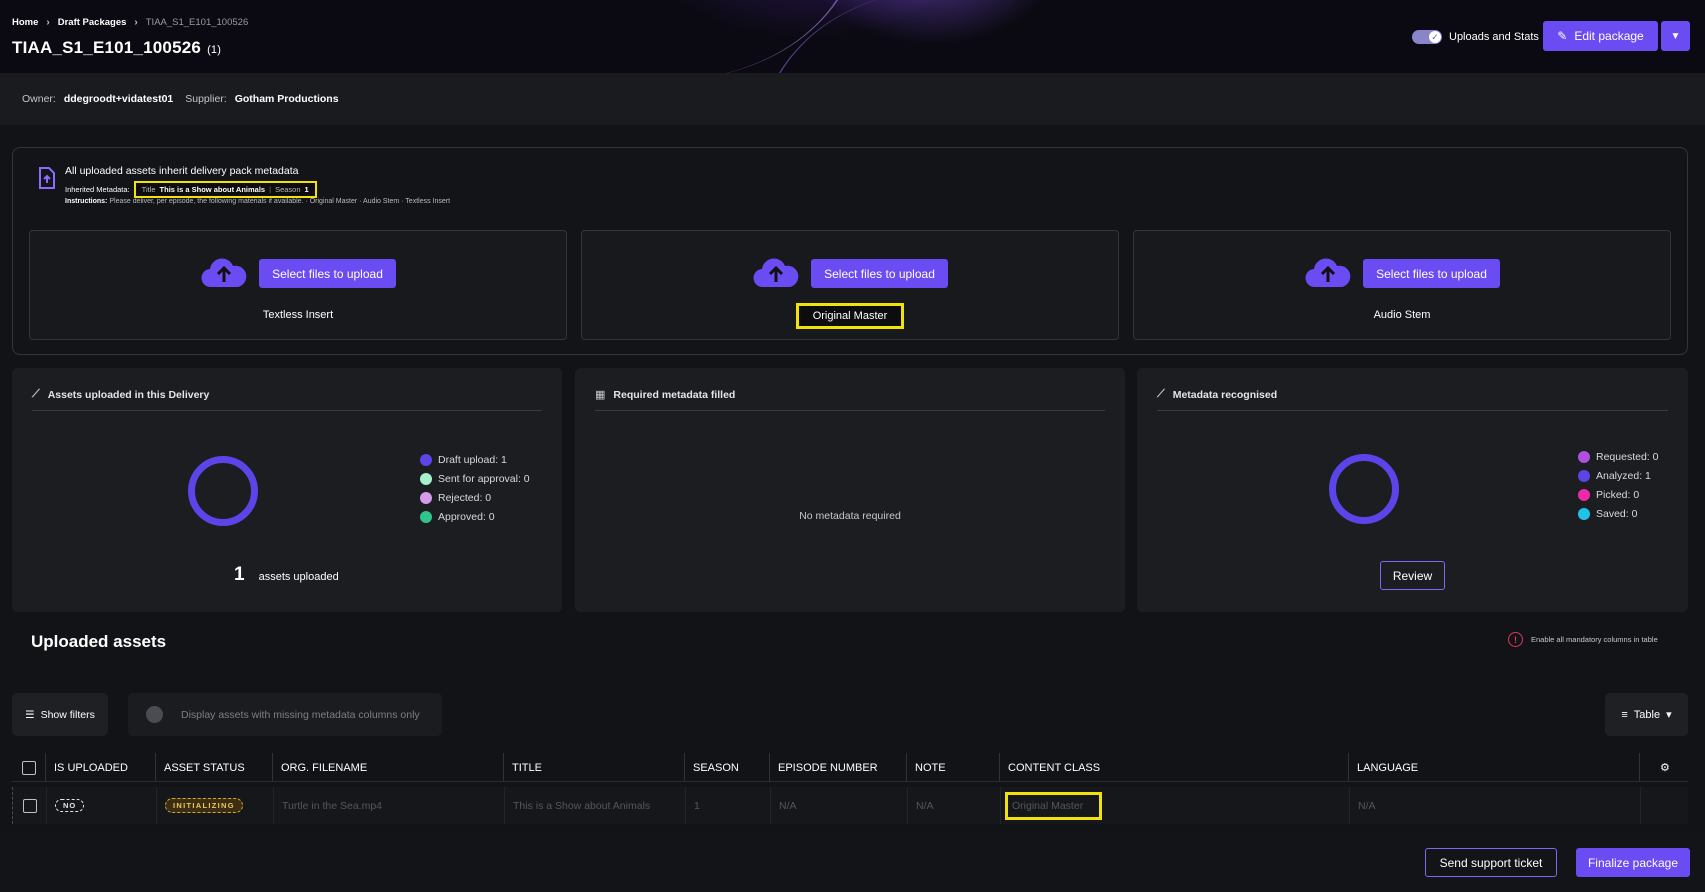  I want to click on column-header: CONTENT CLASS, so click(1174, 767).